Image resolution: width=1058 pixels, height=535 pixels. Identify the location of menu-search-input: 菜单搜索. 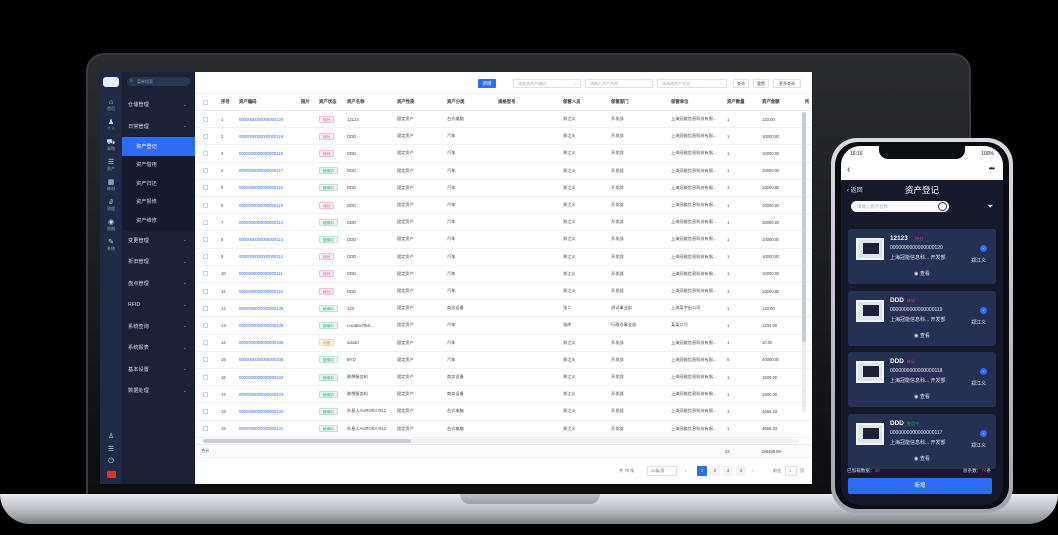
(158, 81).